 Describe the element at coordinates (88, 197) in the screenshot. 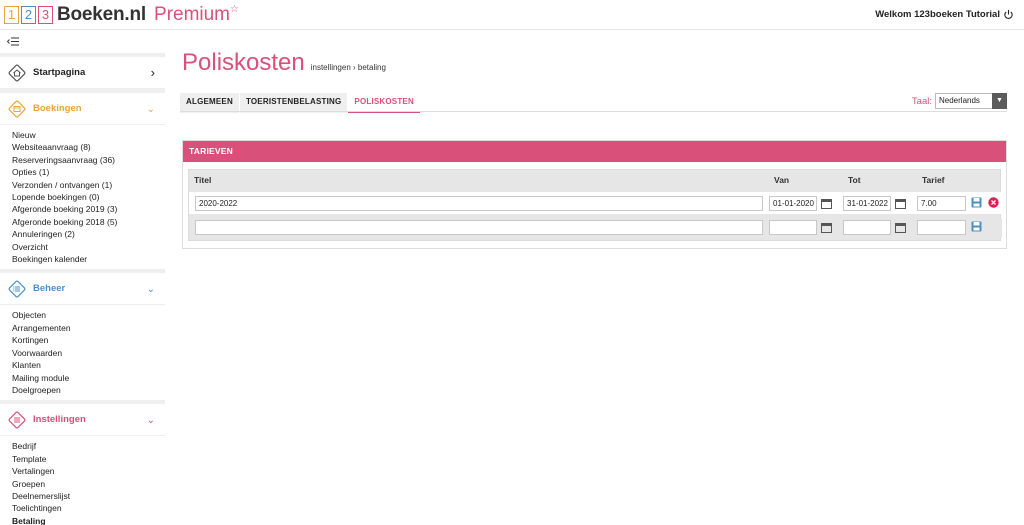

I see `sidebar-link: Lopende boekingen (0)` at that location.